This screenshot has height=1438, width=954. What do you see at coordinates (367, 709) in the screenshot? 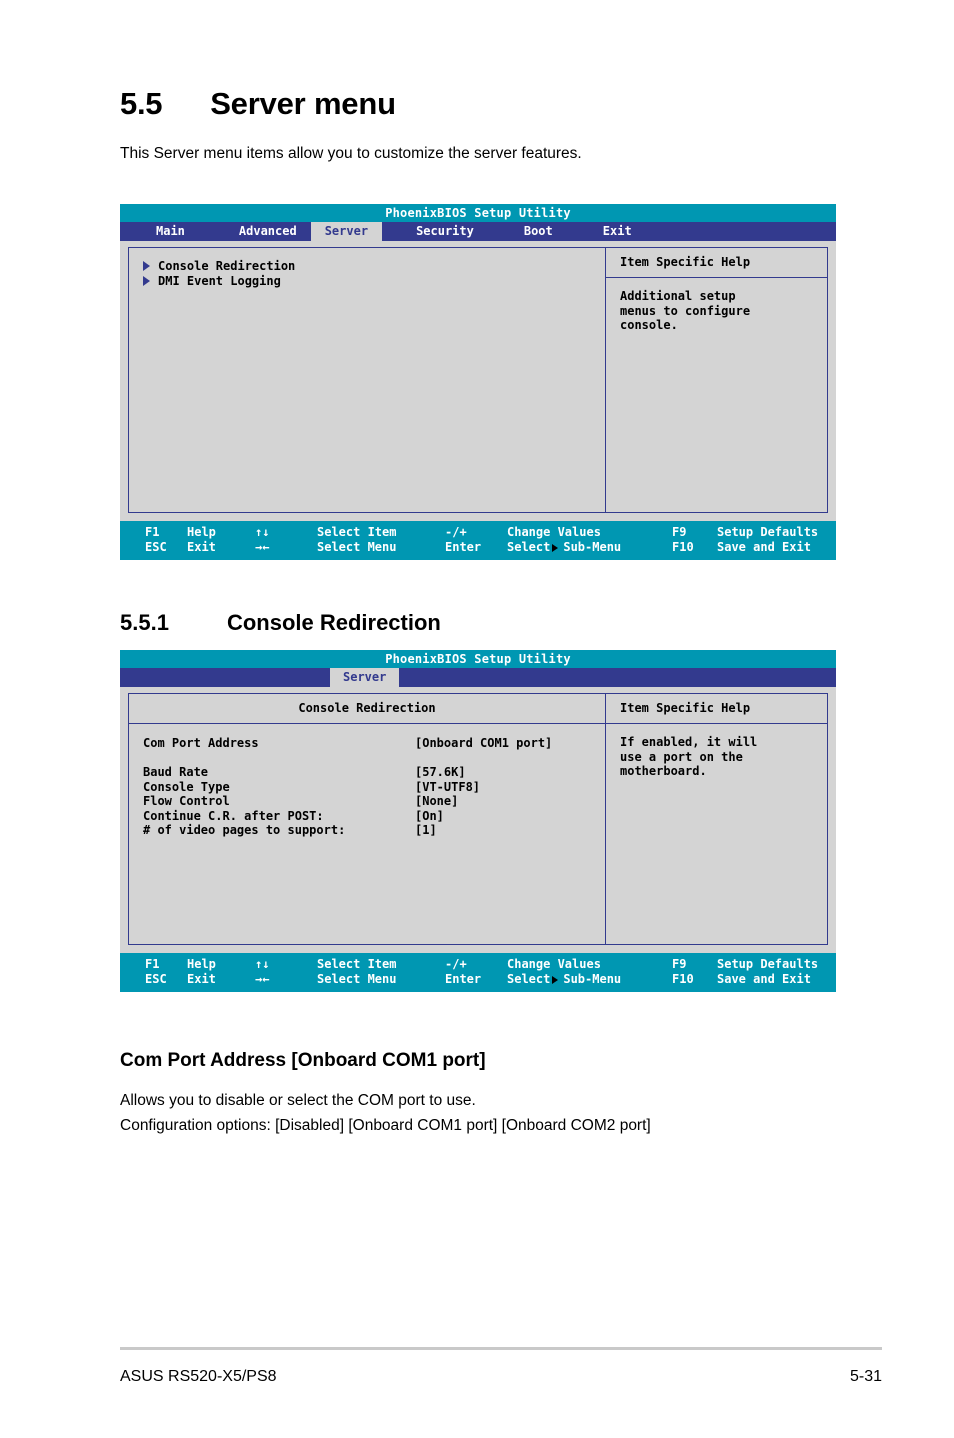
I see `settings-panel-title: Console Redirection` at bounding box center [367, 709].